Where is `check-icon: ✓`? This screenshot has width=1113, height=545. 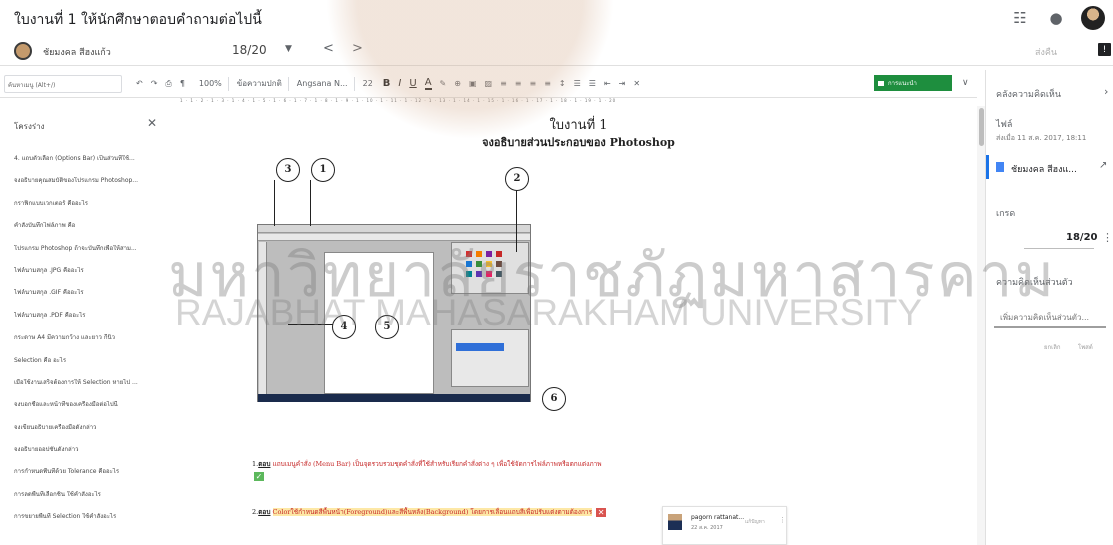
check-icon: ✓ is located at coordinates (259, 476).